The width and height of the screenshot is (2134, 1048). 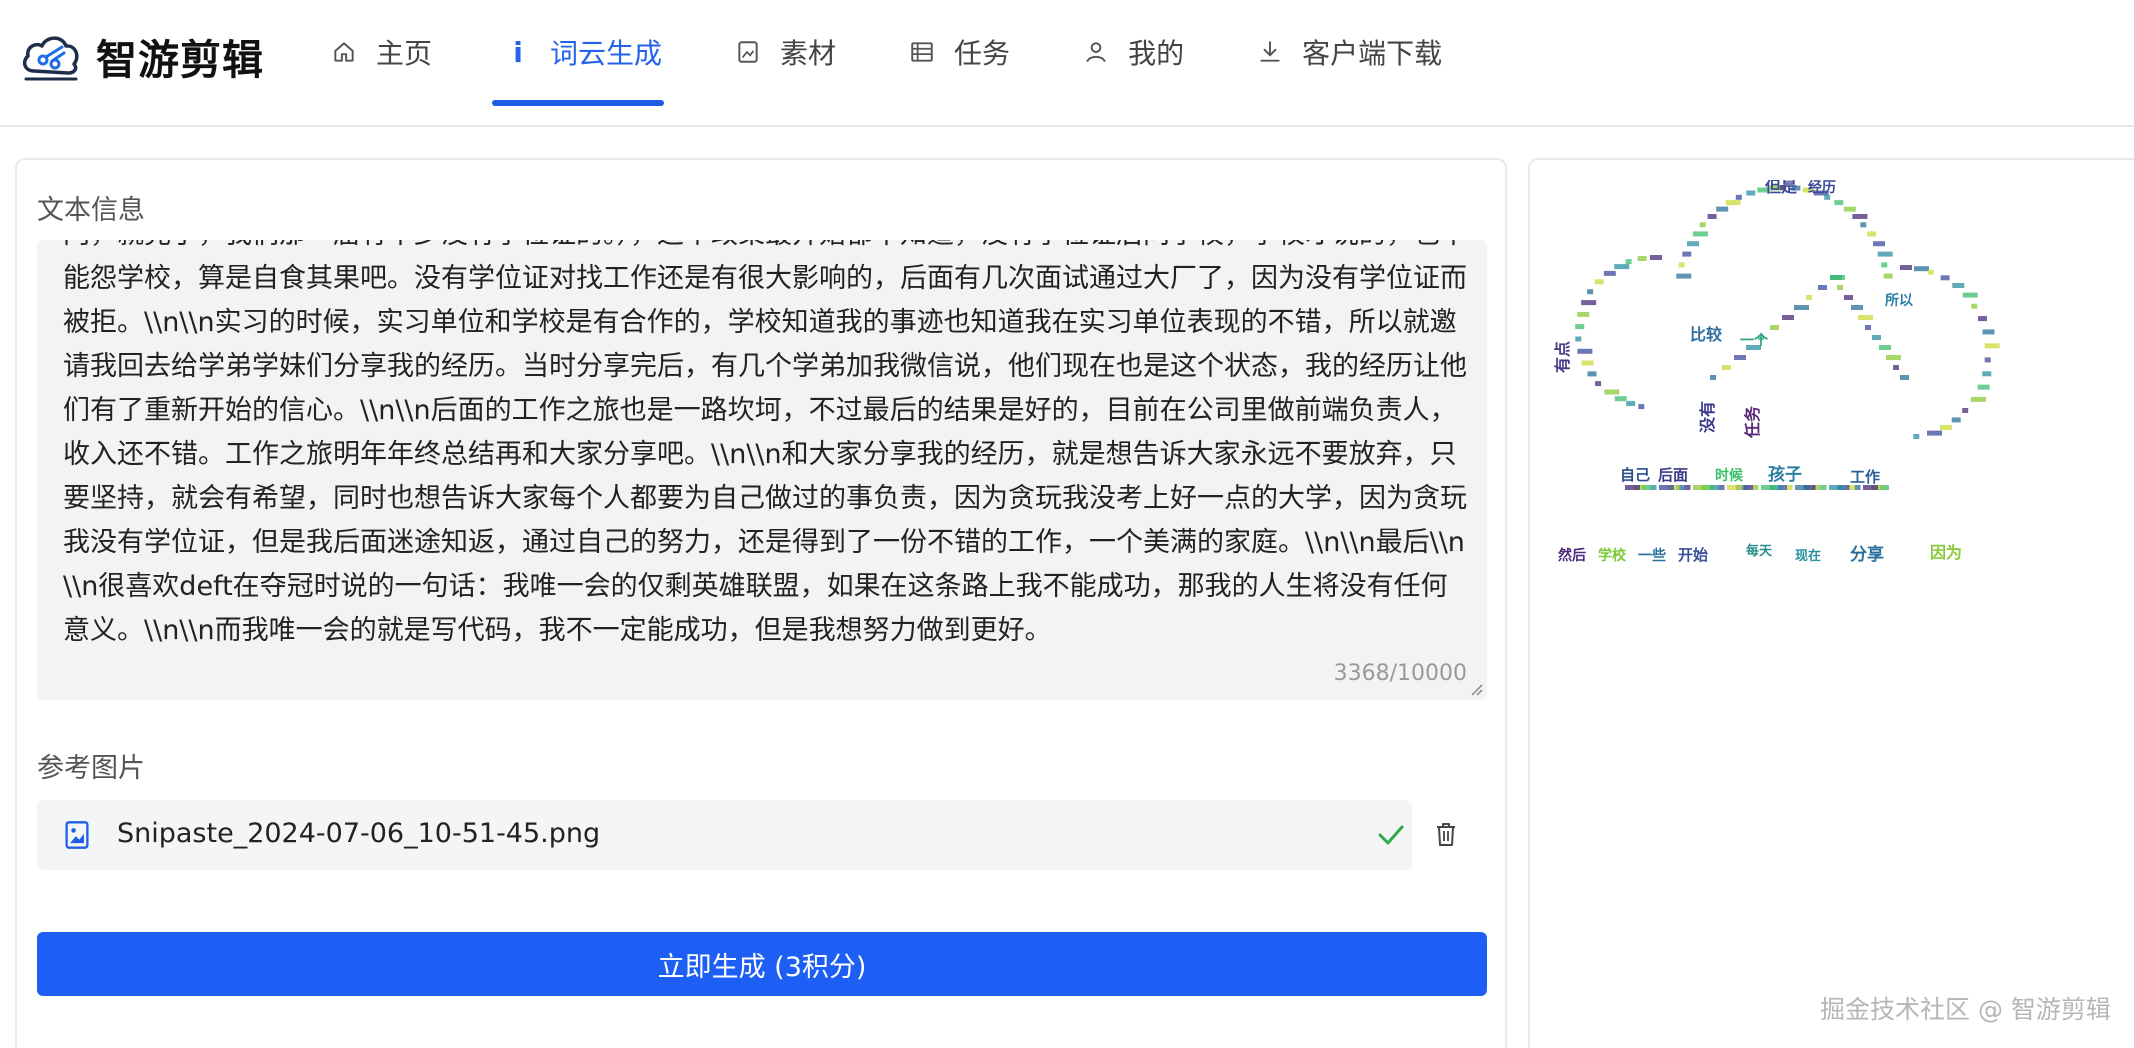 What do you see at coordinates (1372, 53) in the screenshot?
I see `nav-item-label: 客户端下载` at bounding box center [1372, 53].